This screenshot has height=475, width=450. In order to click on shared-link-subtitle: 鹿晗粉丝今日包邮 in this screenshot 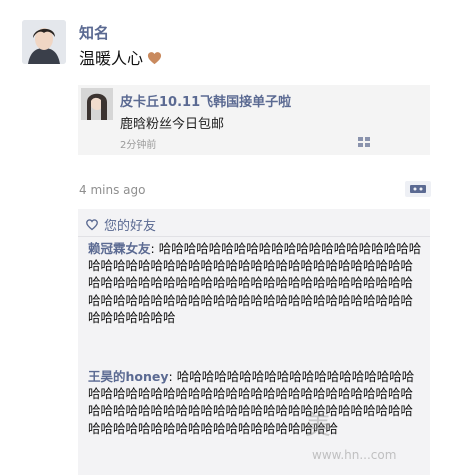, I will do `click(172, 124)`.